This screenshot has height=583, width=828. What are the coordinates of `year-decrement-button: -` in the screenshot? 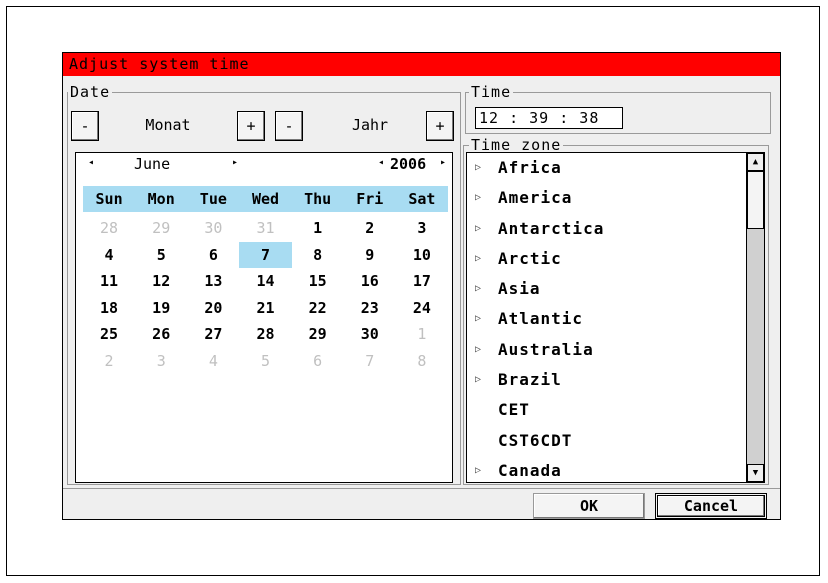 It's located at (289, 126).